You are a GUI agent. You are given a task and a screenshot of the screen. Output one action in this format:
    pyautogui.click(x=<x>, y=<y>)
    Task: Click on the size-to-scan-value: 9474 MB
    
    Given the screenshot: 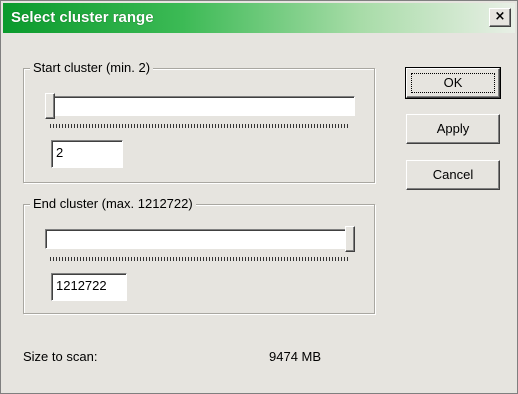 What is the action you would take?
    pyautogui.click(x=295, y=356)
    